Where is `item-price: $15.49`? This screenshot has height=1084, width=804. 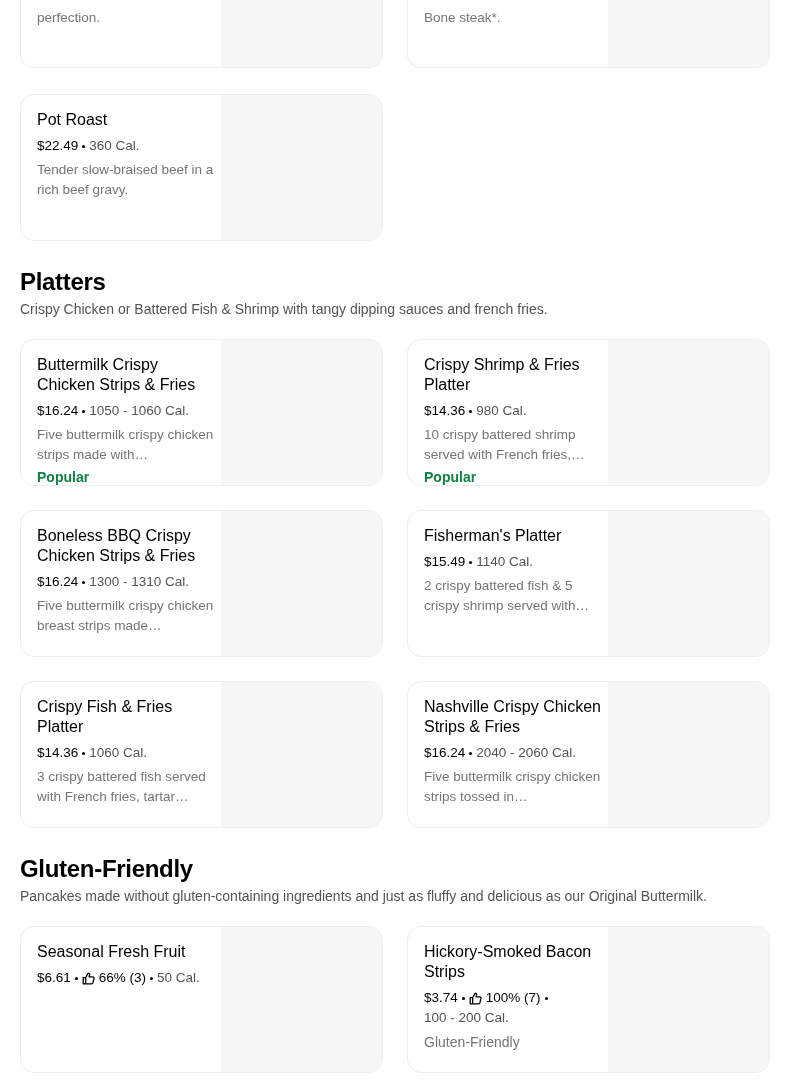
item-price: $15.49 is located at coordinates (445, 562).